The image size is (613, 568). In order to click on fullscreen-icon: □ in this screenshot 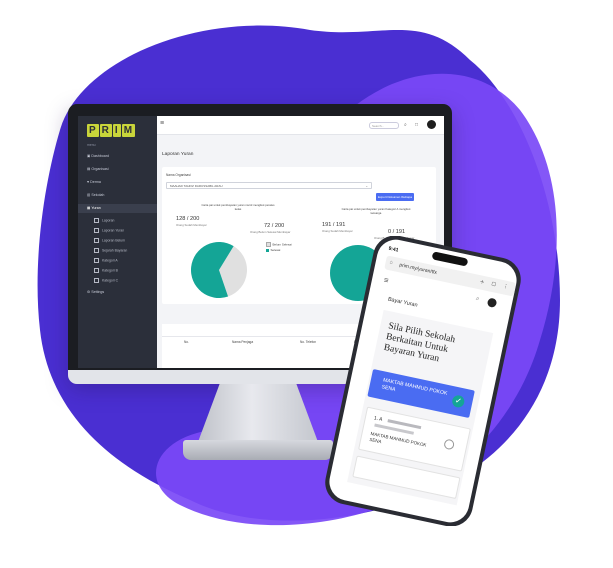, I will do `click(416, 125)`.